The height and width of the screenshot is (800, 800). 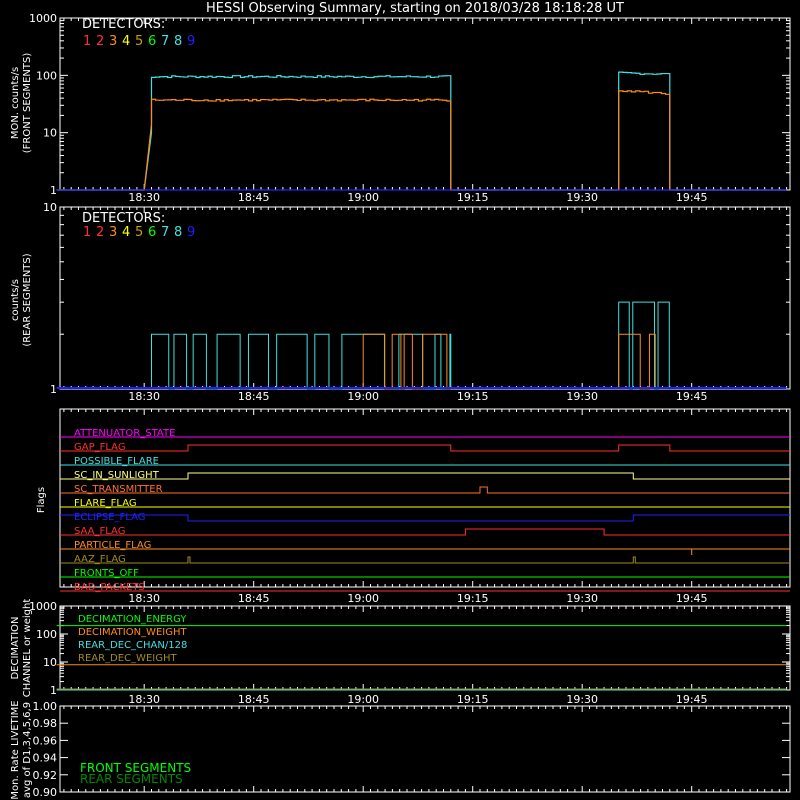 What do you see at coordinates (100, 41) in the screenshot?
I see `panel1-legend-detector-2: 2` at bounding box center [100, 41].